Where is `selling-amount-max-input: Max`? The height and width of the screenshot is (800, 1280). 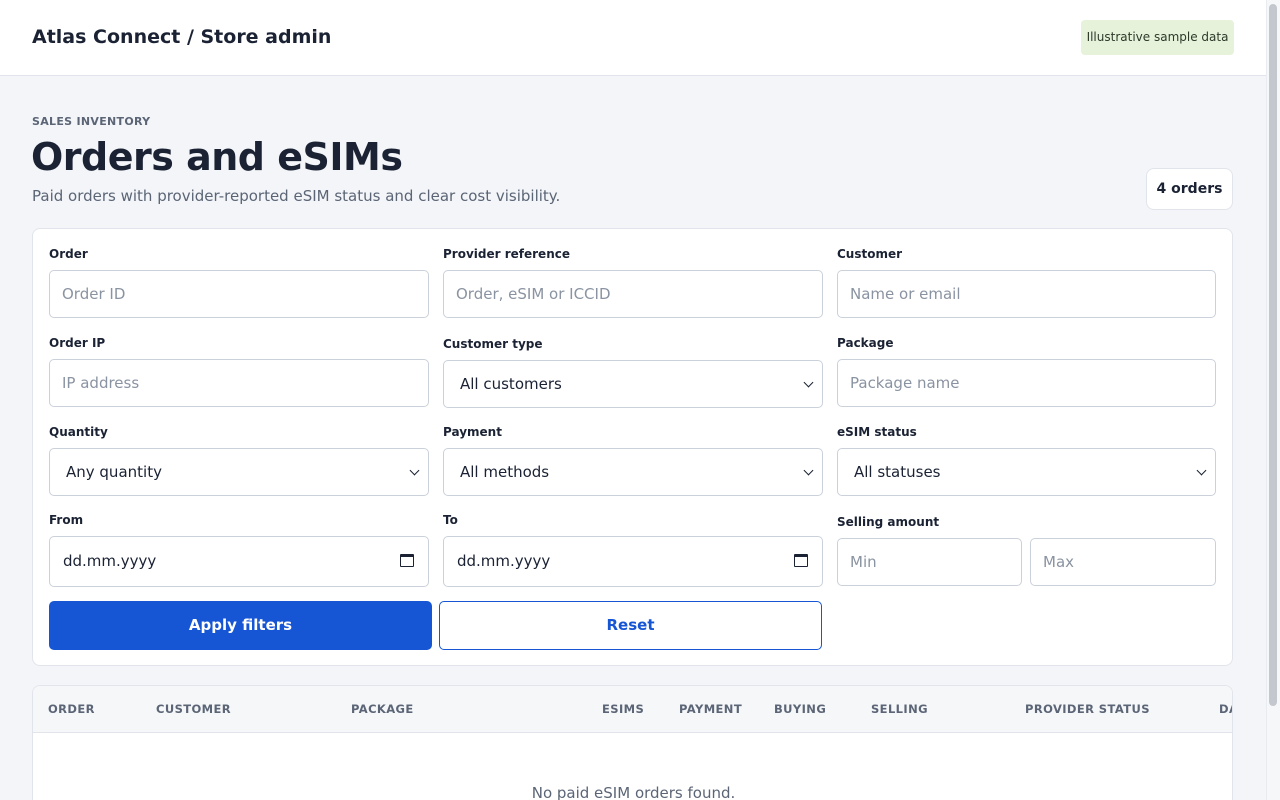
selling-amount-max-input: Max is located at coordinates (1123, 562).